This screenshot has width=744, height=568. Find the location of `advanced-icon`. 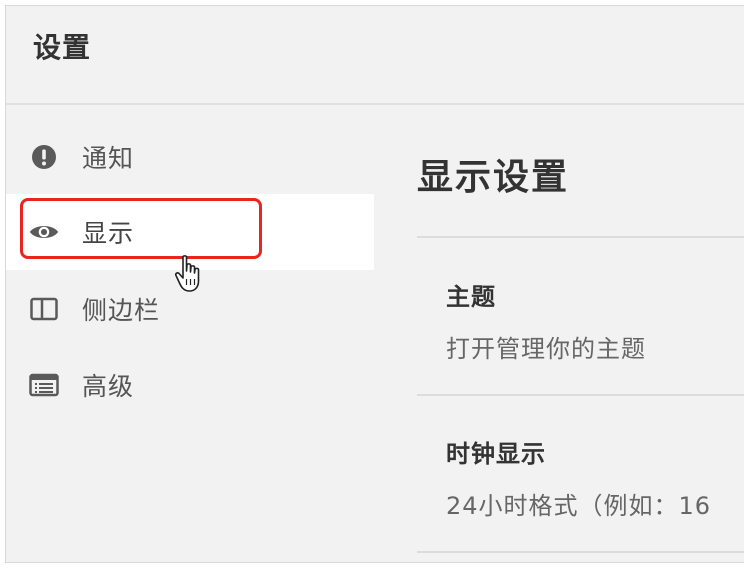

advanced-icon is located at coordinates (44, 385).